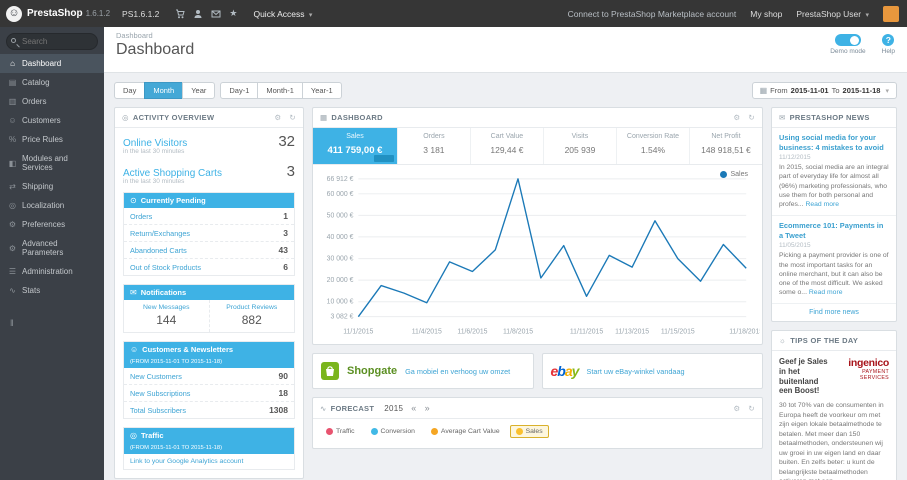 This screenshot has height=480, width=907. I want to click on forecast-next-button: », so click(427, 408).